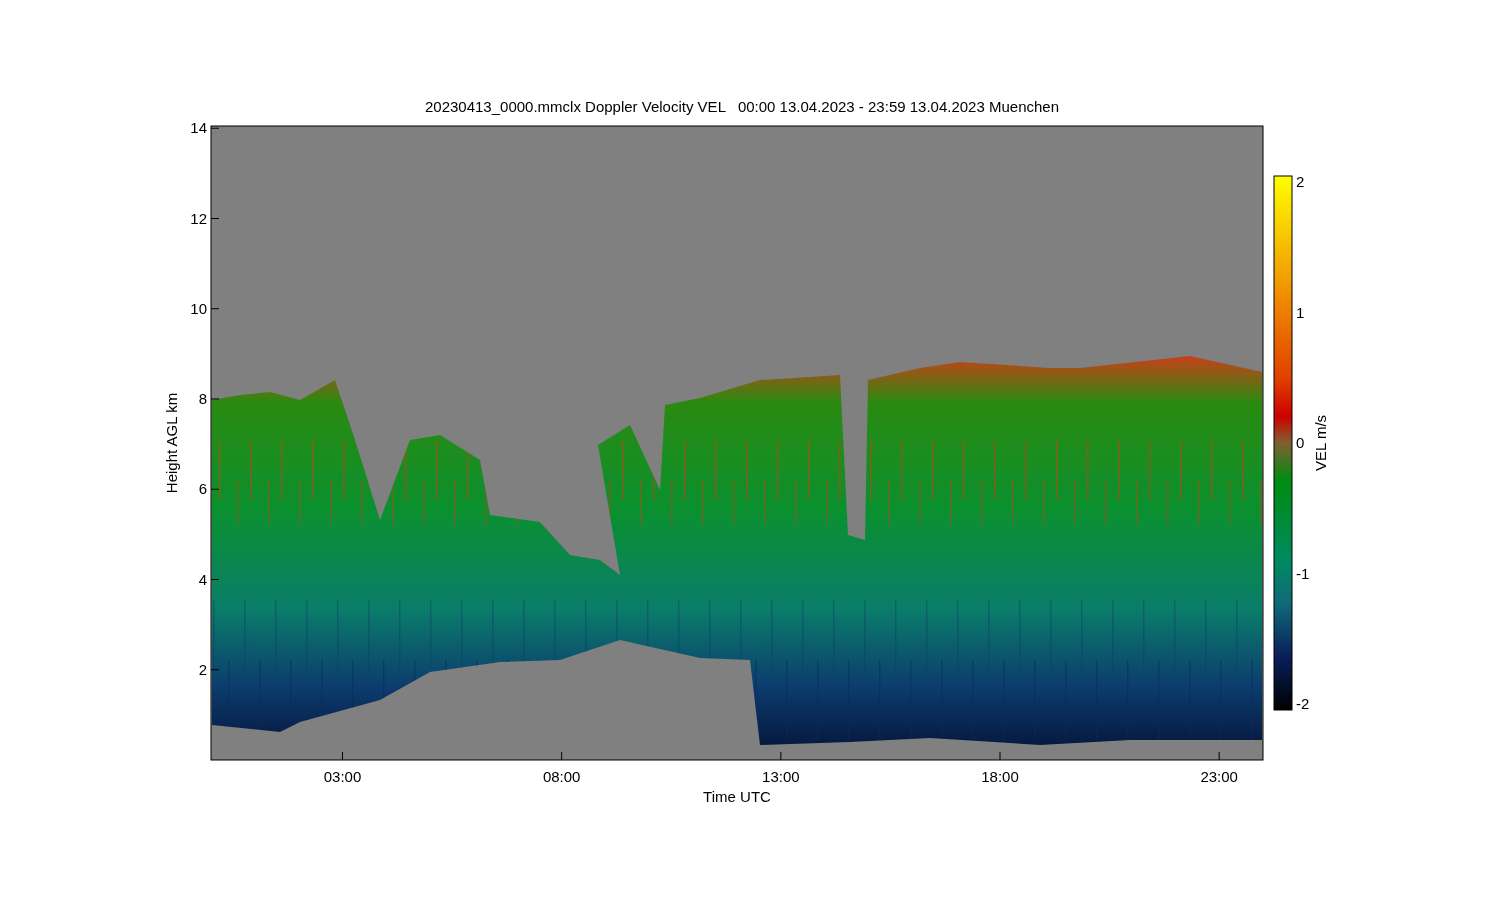 This screenshot has height=900, width=1500. I want to click on y-tick-label: 6, so click(202, 489).